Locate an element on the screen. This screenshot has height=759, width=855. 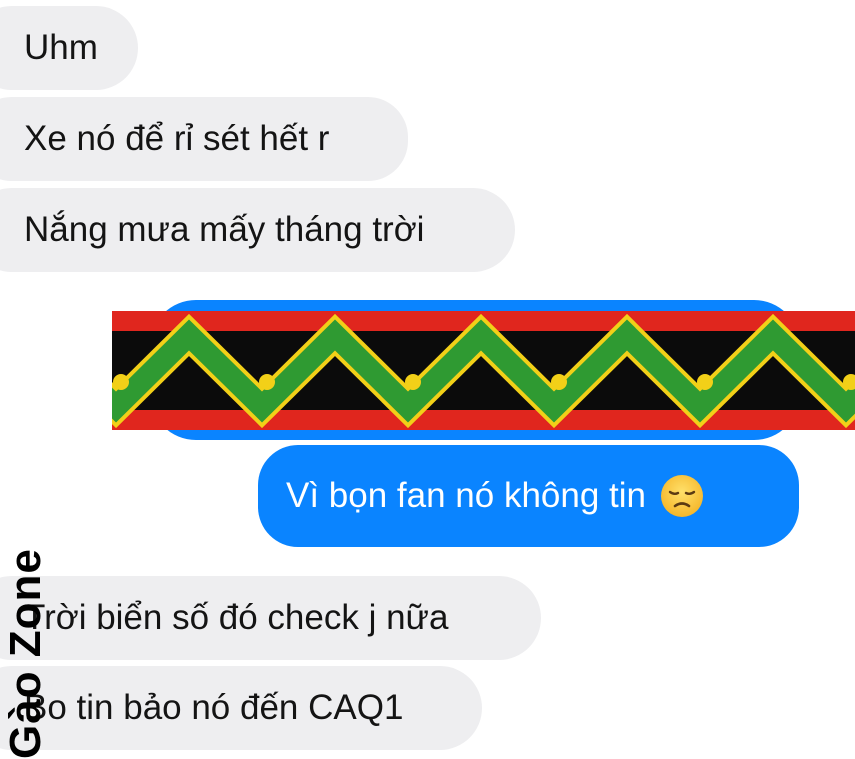
message-text: Xe nó để rỉ sét hết r is located at coordinates (177, 138).